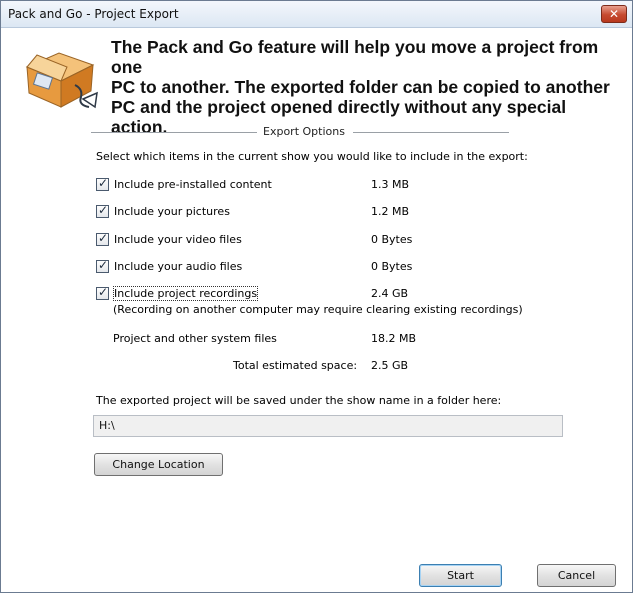 This screenshot has width=633, height=593. Describe the element at coordinates (195, 338) in the screenshot. I see `system-files-label: Project and other system files` at that location.